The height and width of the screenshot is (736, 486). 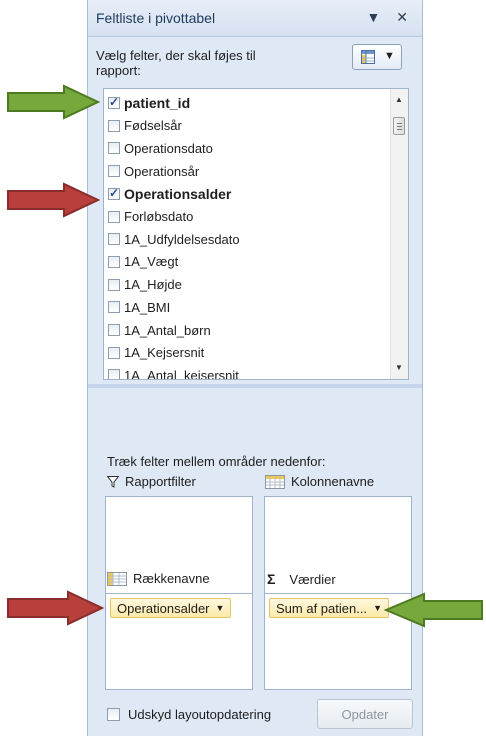 I want to click on column-labels-label: Kolonnenavne, so click(x=319, y=481).